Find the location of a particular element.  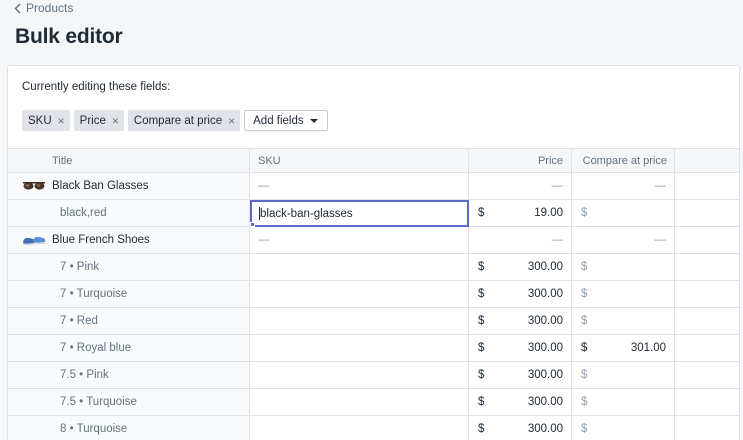

variant-title-cell: black,red is located at coordinates (129, 213).